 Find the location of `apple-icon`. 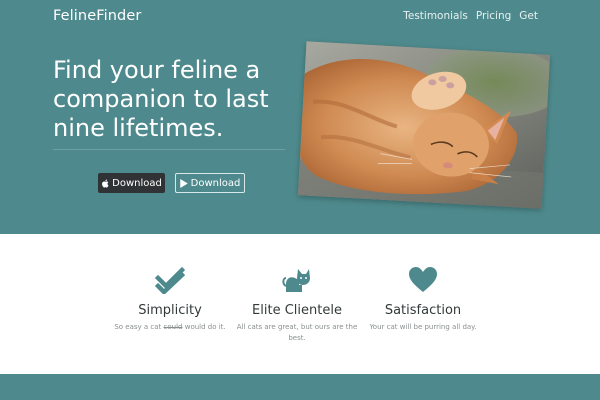

apple-icon is located at coordinates (105, 183).